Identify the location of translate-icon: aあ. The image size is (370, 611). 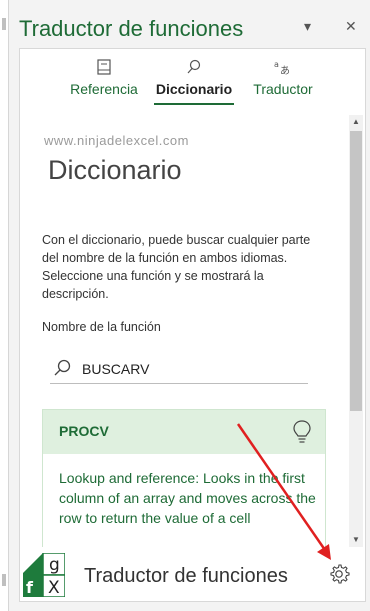
(283, 69).